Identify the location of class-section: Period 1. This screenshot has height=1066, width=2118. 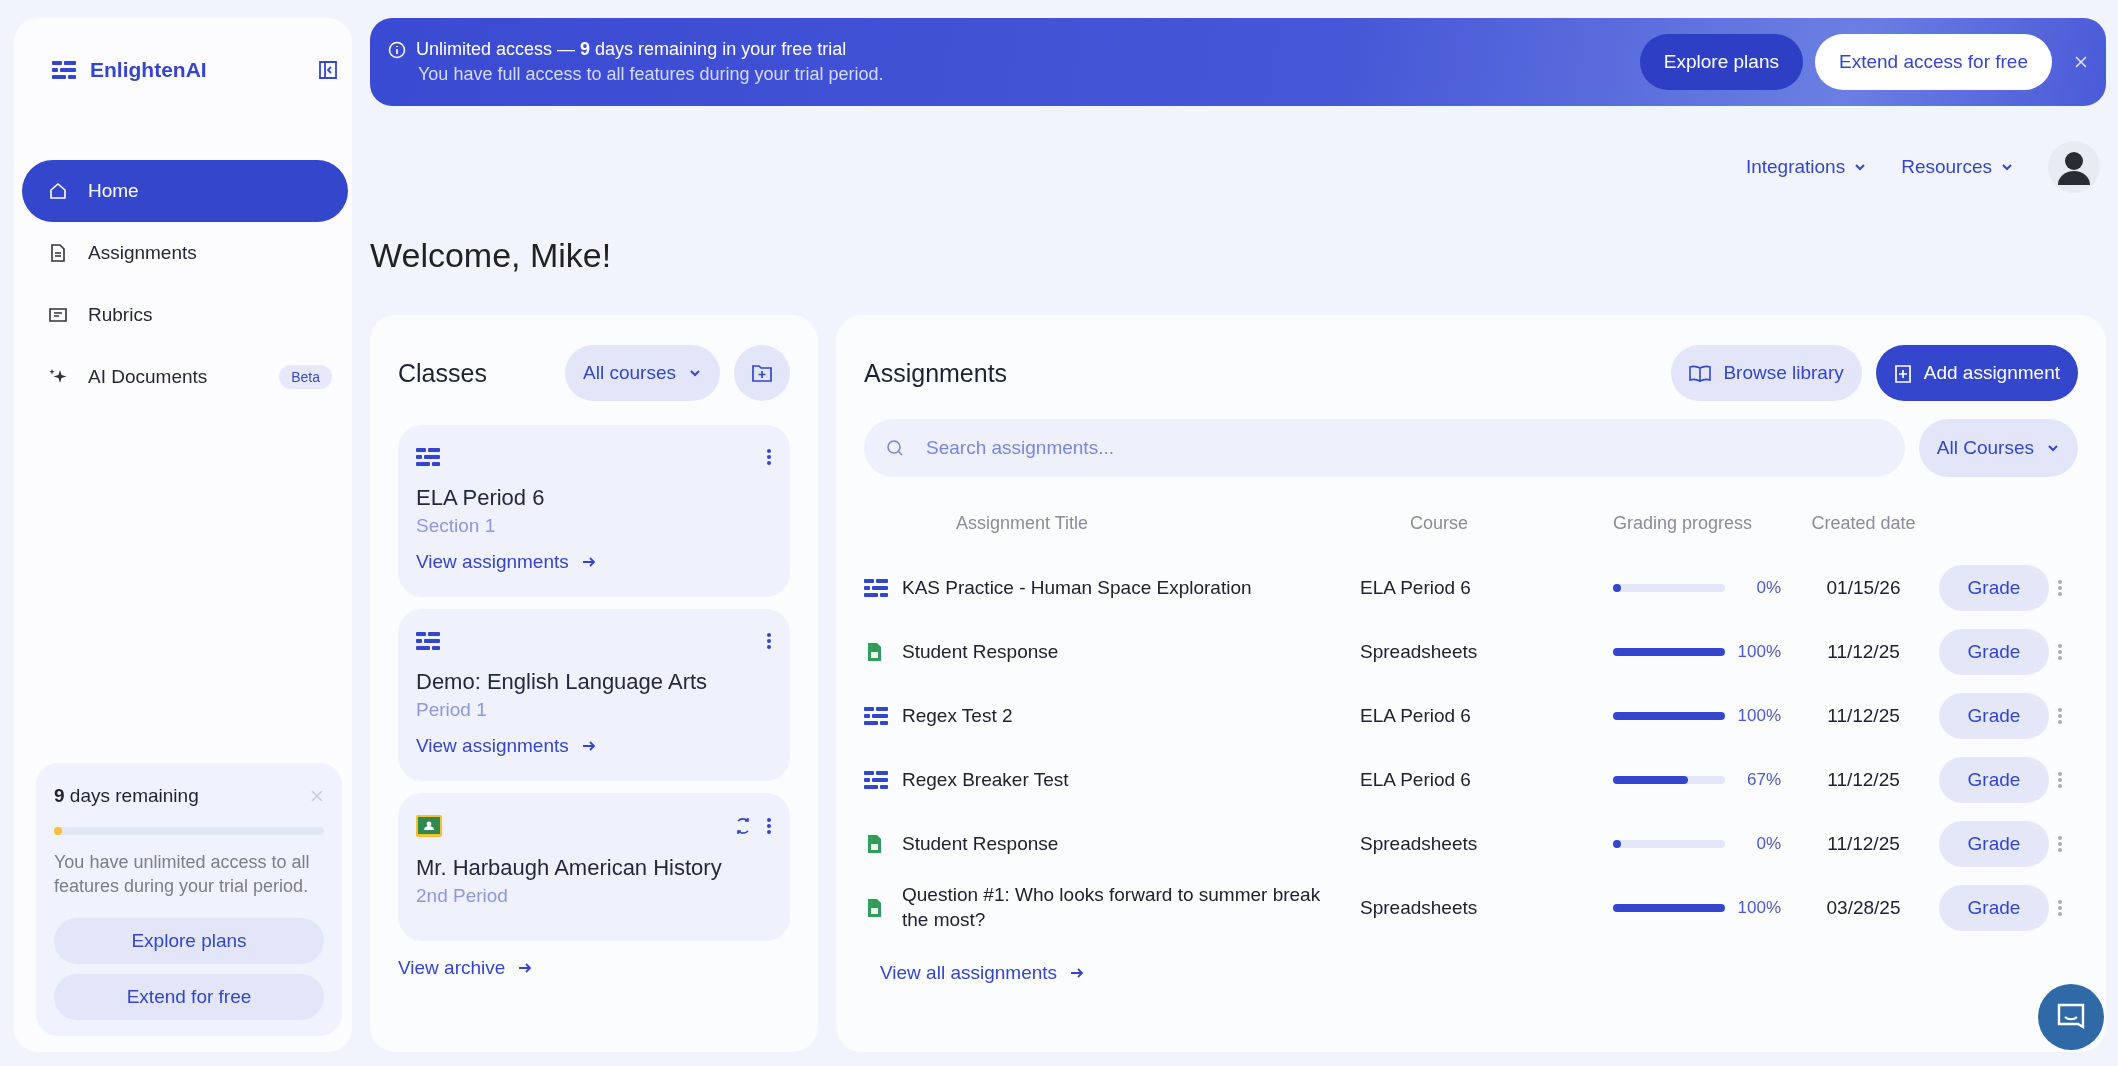
(594, 710).